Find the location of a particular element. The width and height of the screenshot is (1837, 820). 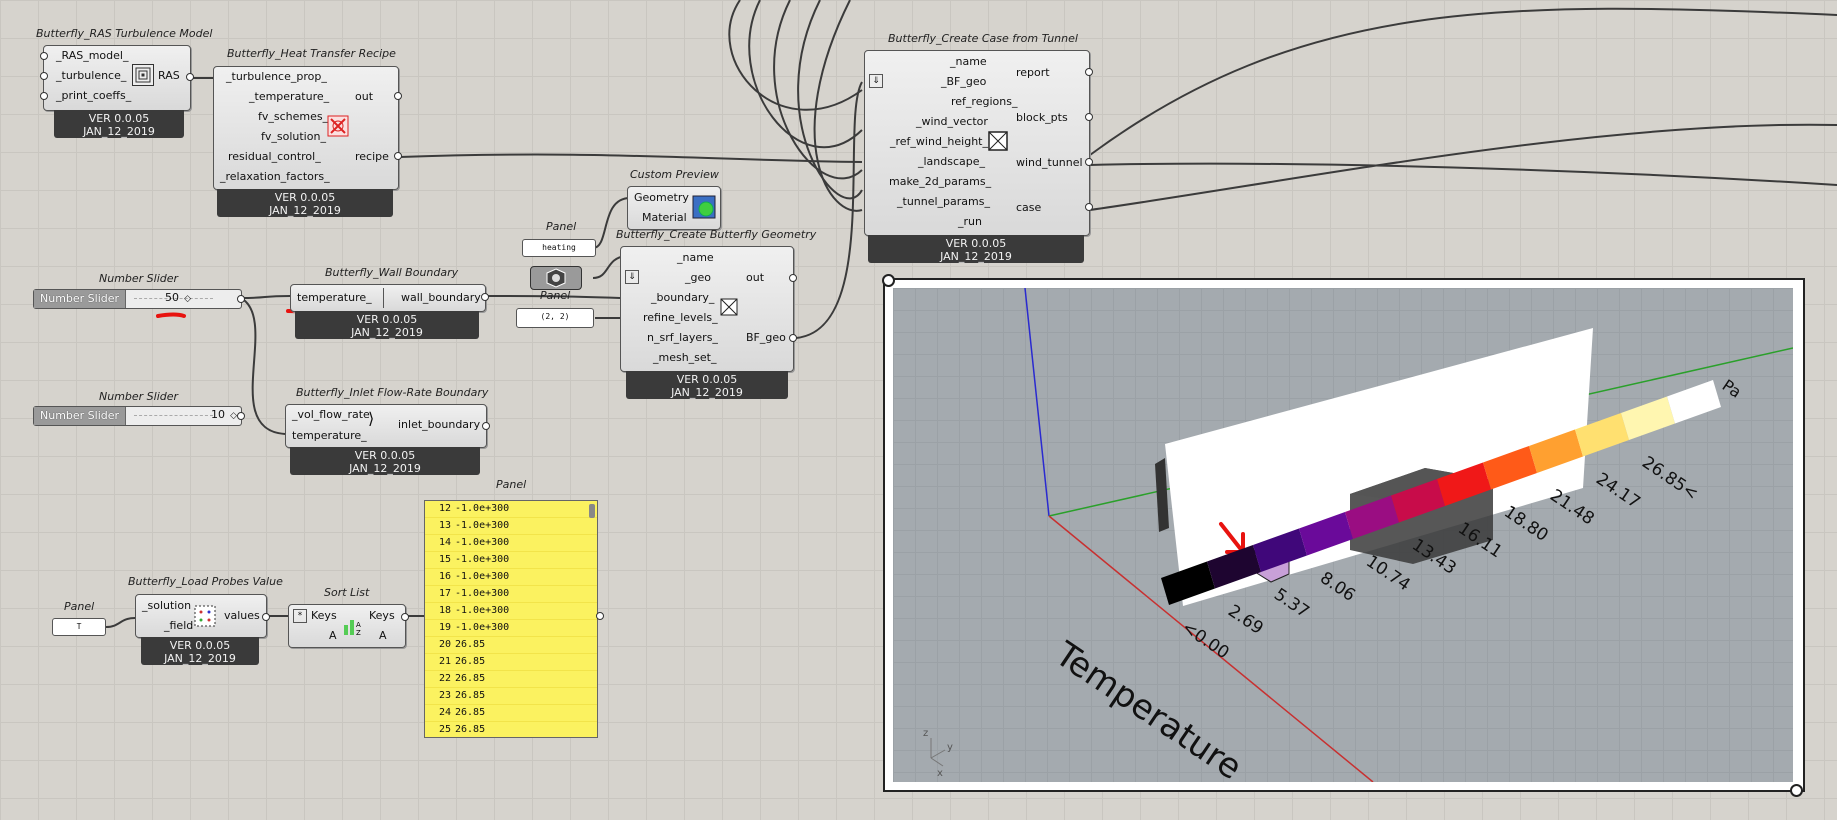

geometry-input-n-srf-layers: n_srf_layers_ is located at coordinates (682, 337).